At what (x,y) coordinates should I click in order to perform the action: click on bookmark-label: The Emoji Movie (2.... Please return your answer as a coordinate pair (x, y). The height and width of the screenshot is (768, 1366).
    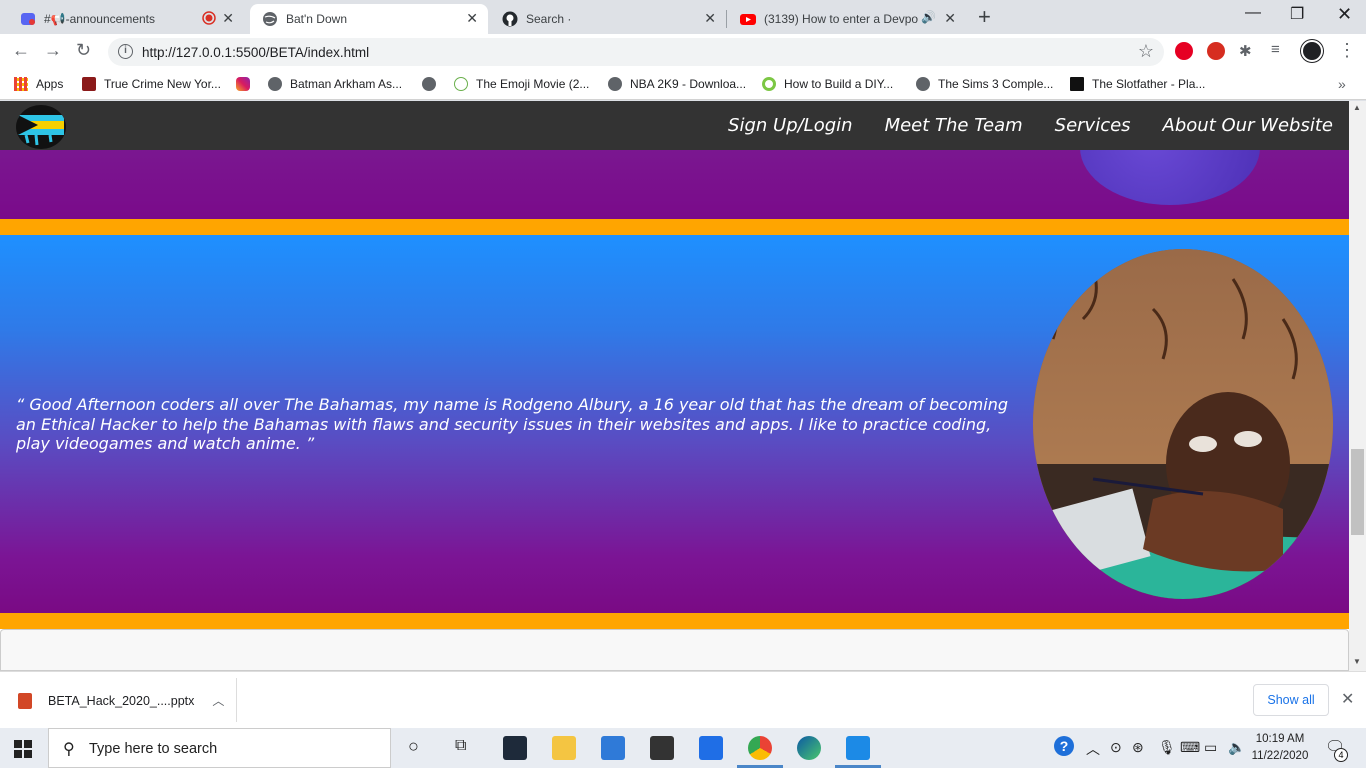
    Looking at the image, I should click on (533, 84).